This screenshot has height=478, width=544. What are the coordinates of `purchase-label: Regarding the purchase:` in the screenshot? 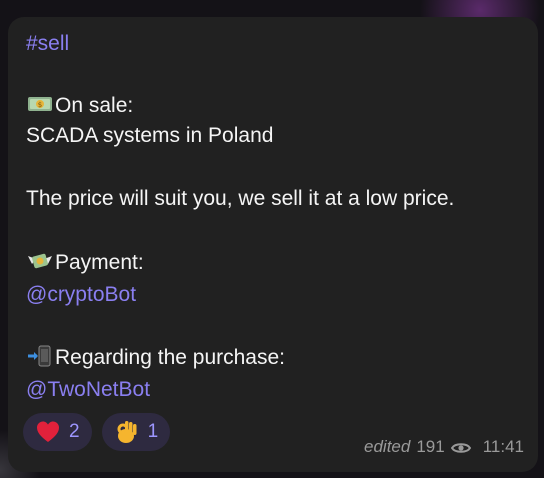 It's located at (170, 357).